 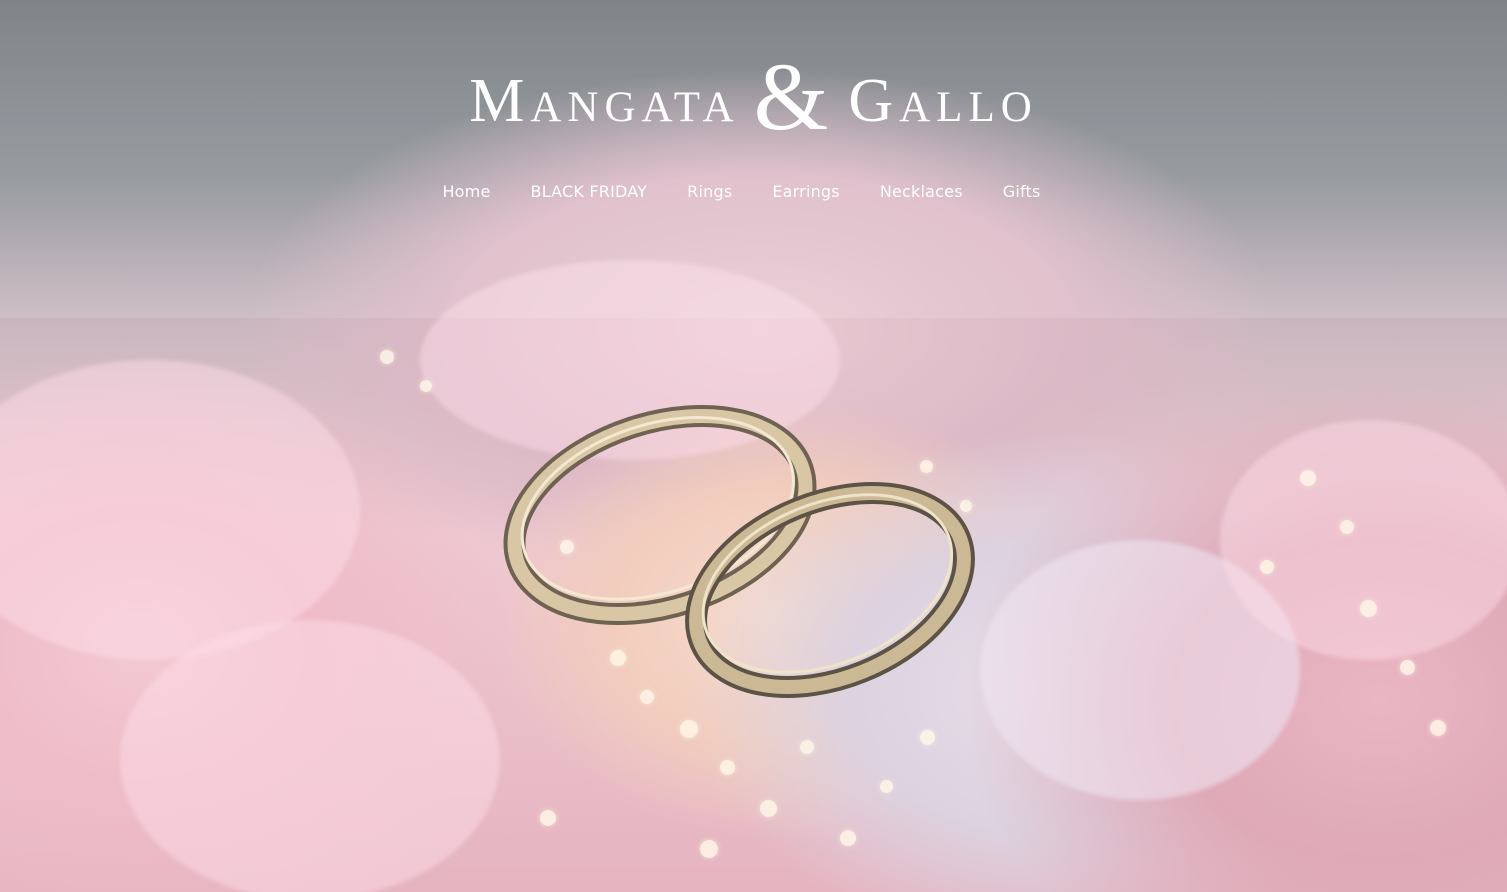 I want to click on brand-name-left: Mangata, so click(x=604, y=101).